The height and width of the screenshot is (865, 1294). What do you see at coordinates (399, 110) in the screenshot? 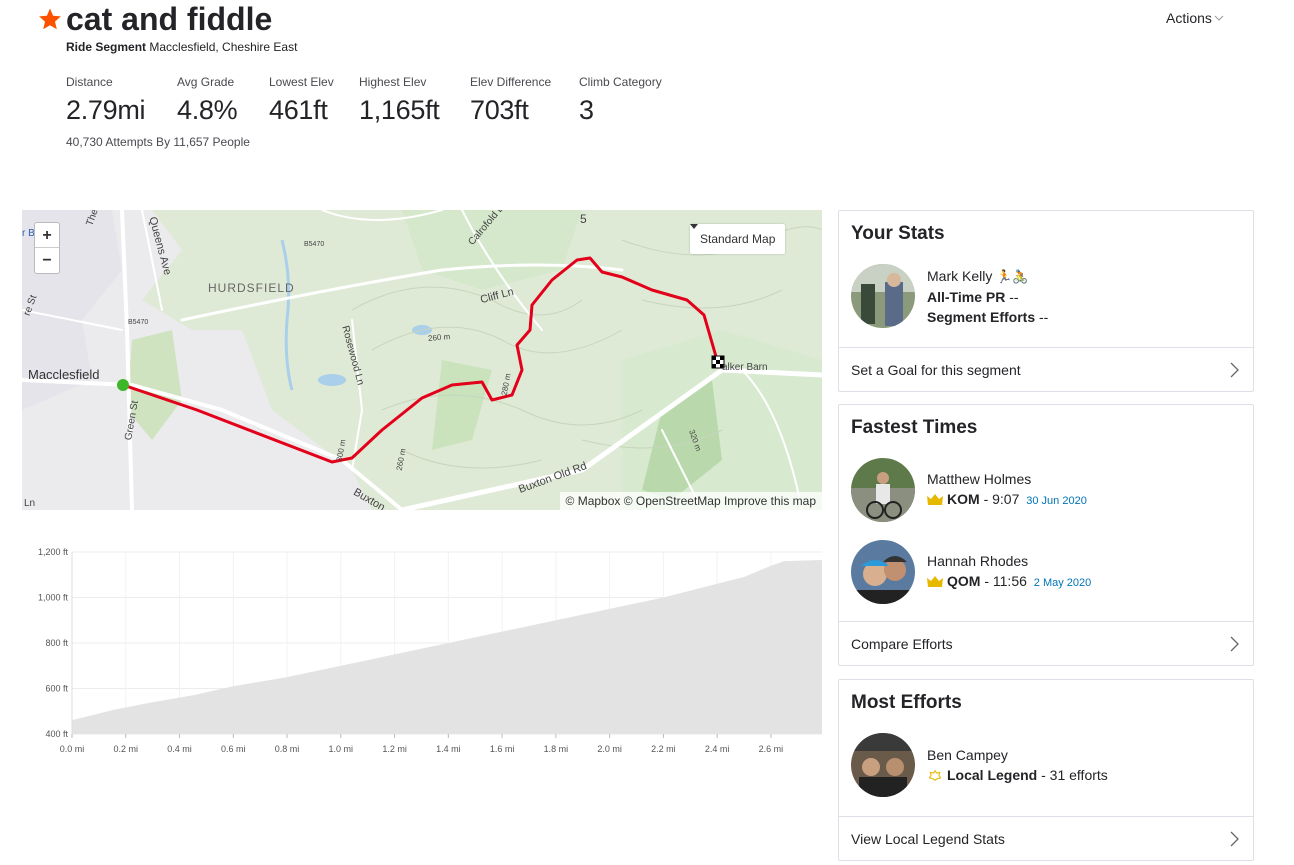
I see `stat-value: 1,165ft` at bounding box center [399, 110].